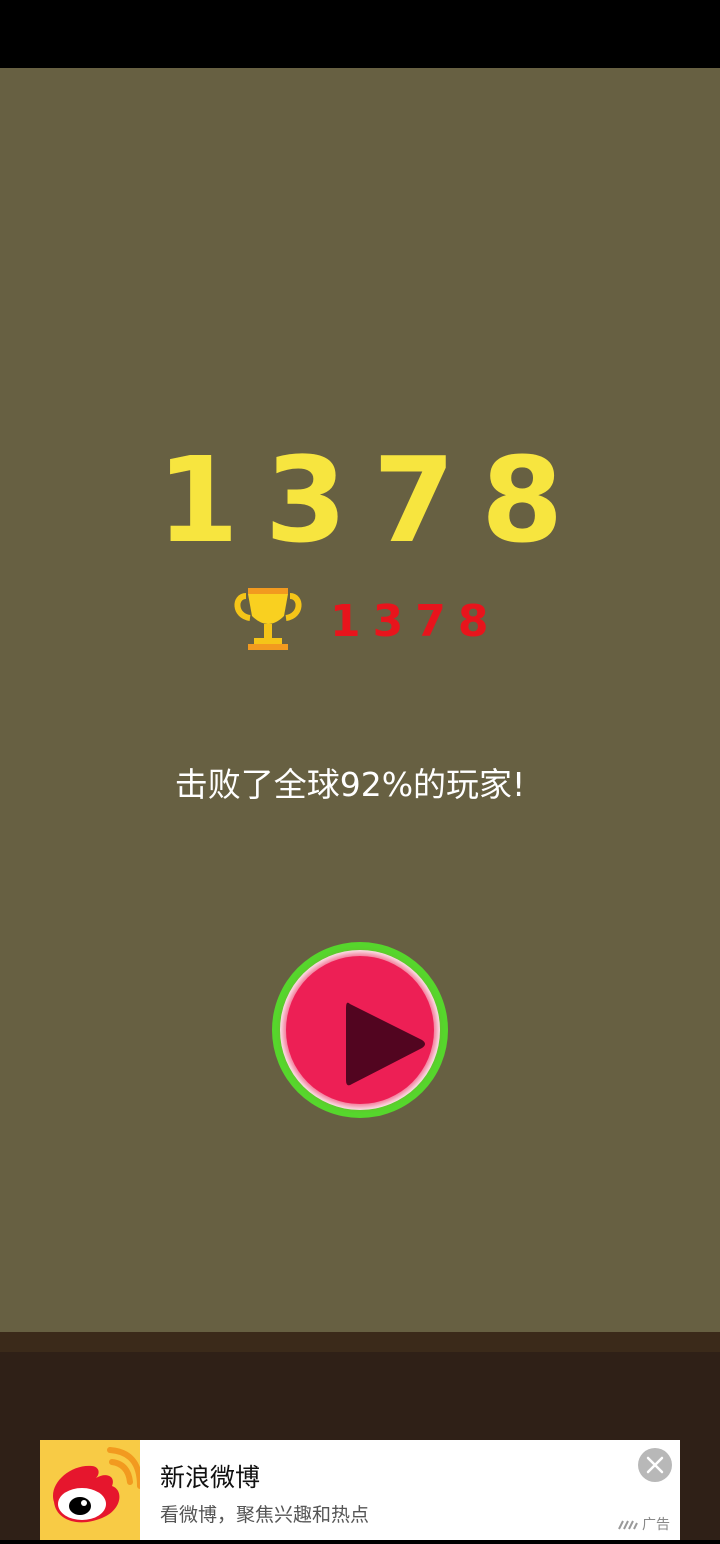 The height and width of the screenshot is (1544, 720). I want to click on ad-close-button, so click(655, 1465).